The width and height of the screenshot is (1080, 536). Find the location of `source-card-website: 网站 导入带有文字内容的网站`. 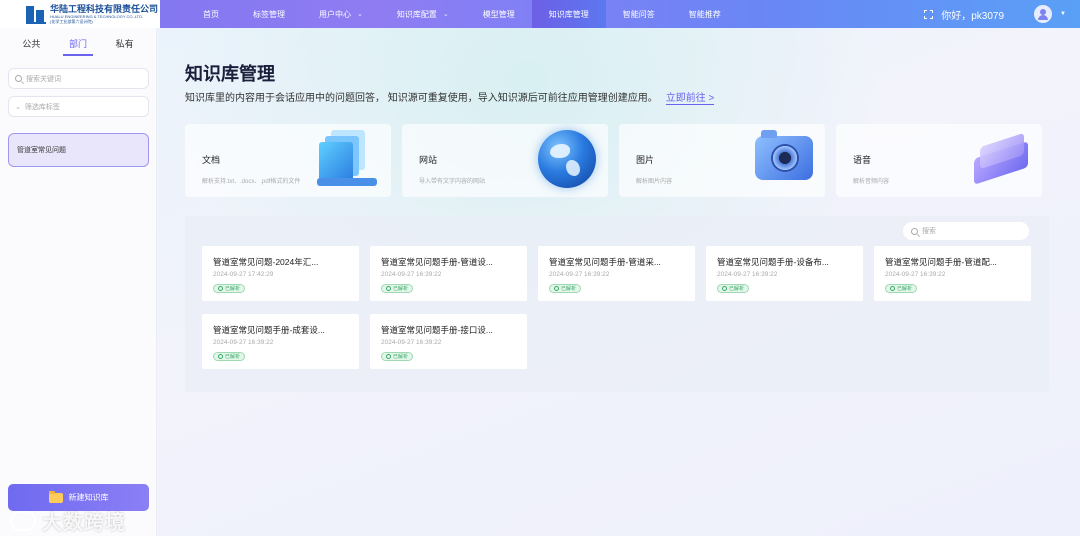

source-card-website: 网站 导入带有文字内容的网站 is located at coordinates (505, 160).